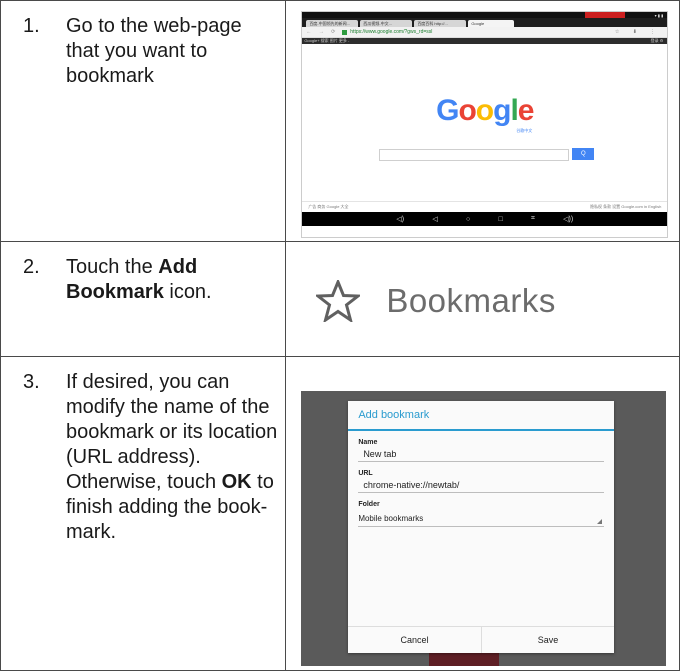 The width and height of the screenshot is (680, 671). I want to click on name-label: Name, so click(368, 442).